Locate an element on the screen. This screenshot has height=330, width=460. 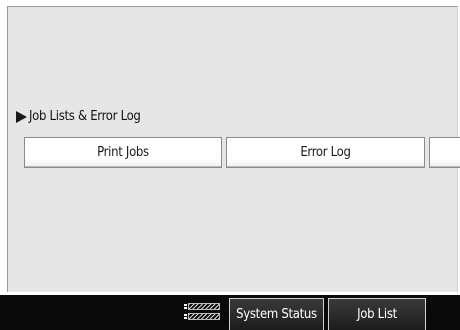
status-indicator-icon is located at coordinates (205, 312).